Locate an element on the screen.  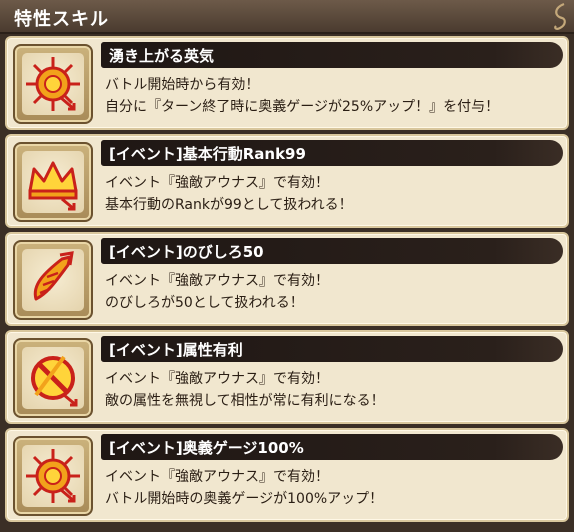
skill-desc-line: バトル開始時の奥義ゲージが100%アップ！ is located at coordinates (244, 499).